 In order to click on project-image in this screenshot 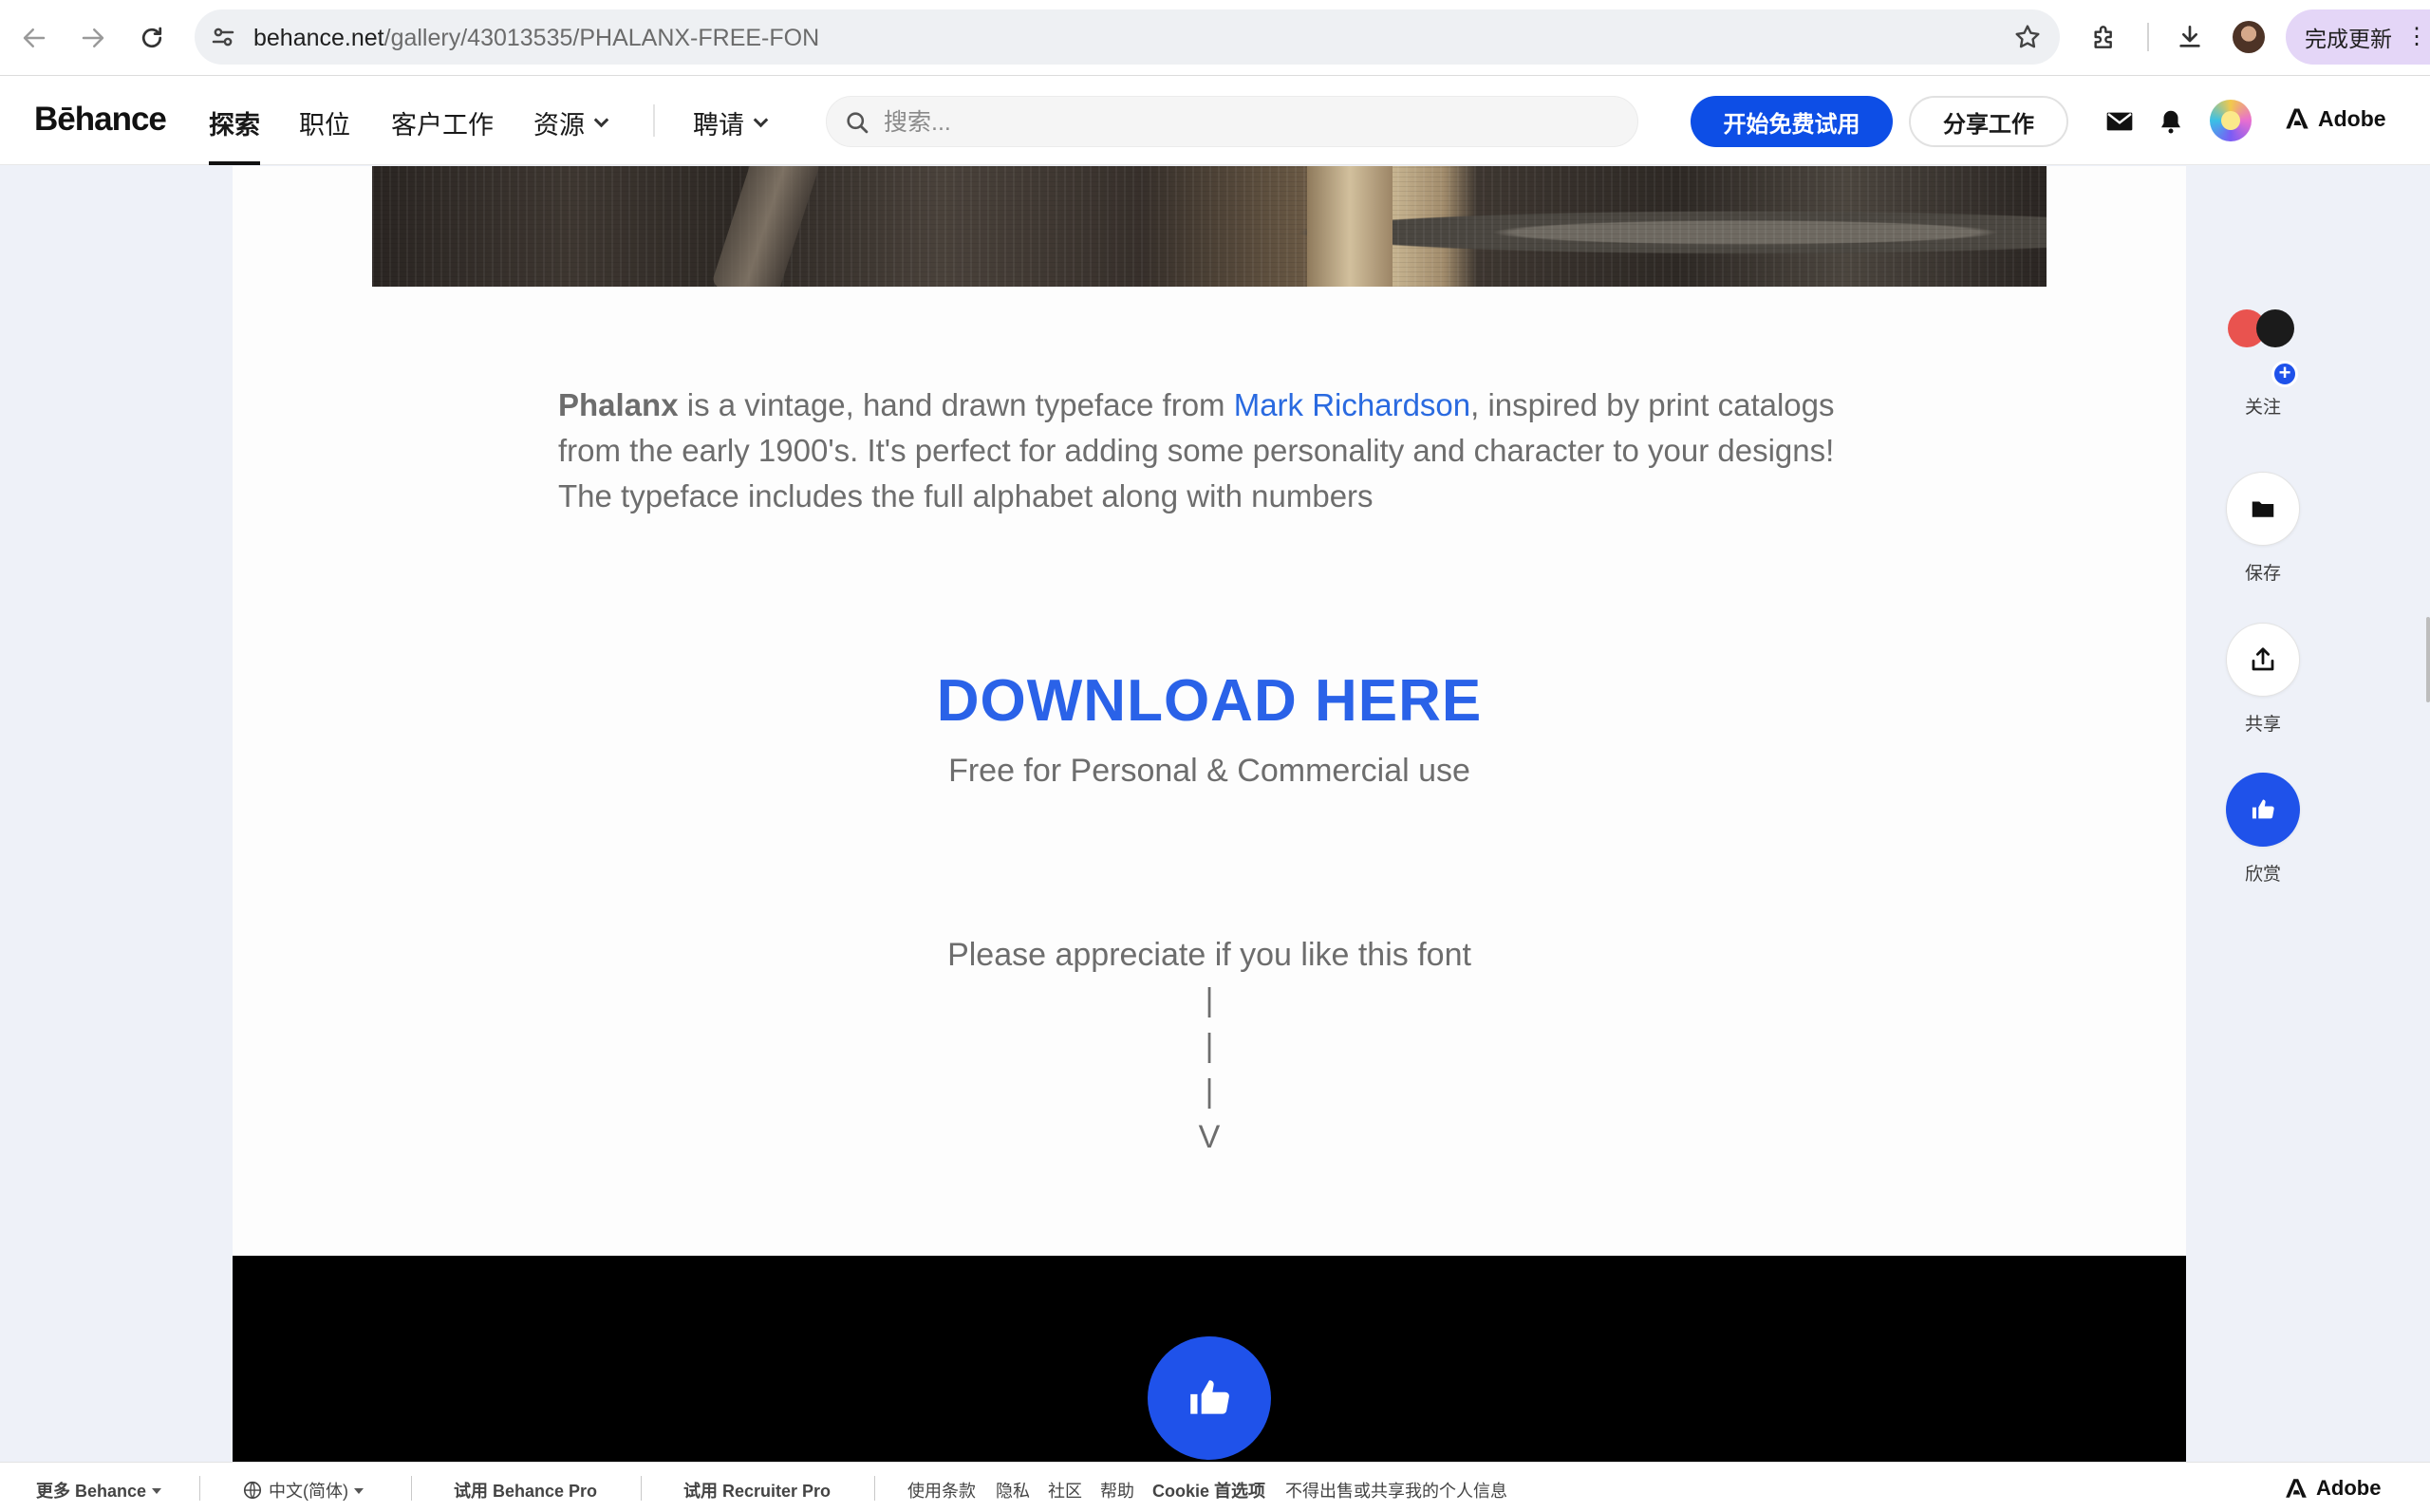, I will do `click(1209, 227)`.